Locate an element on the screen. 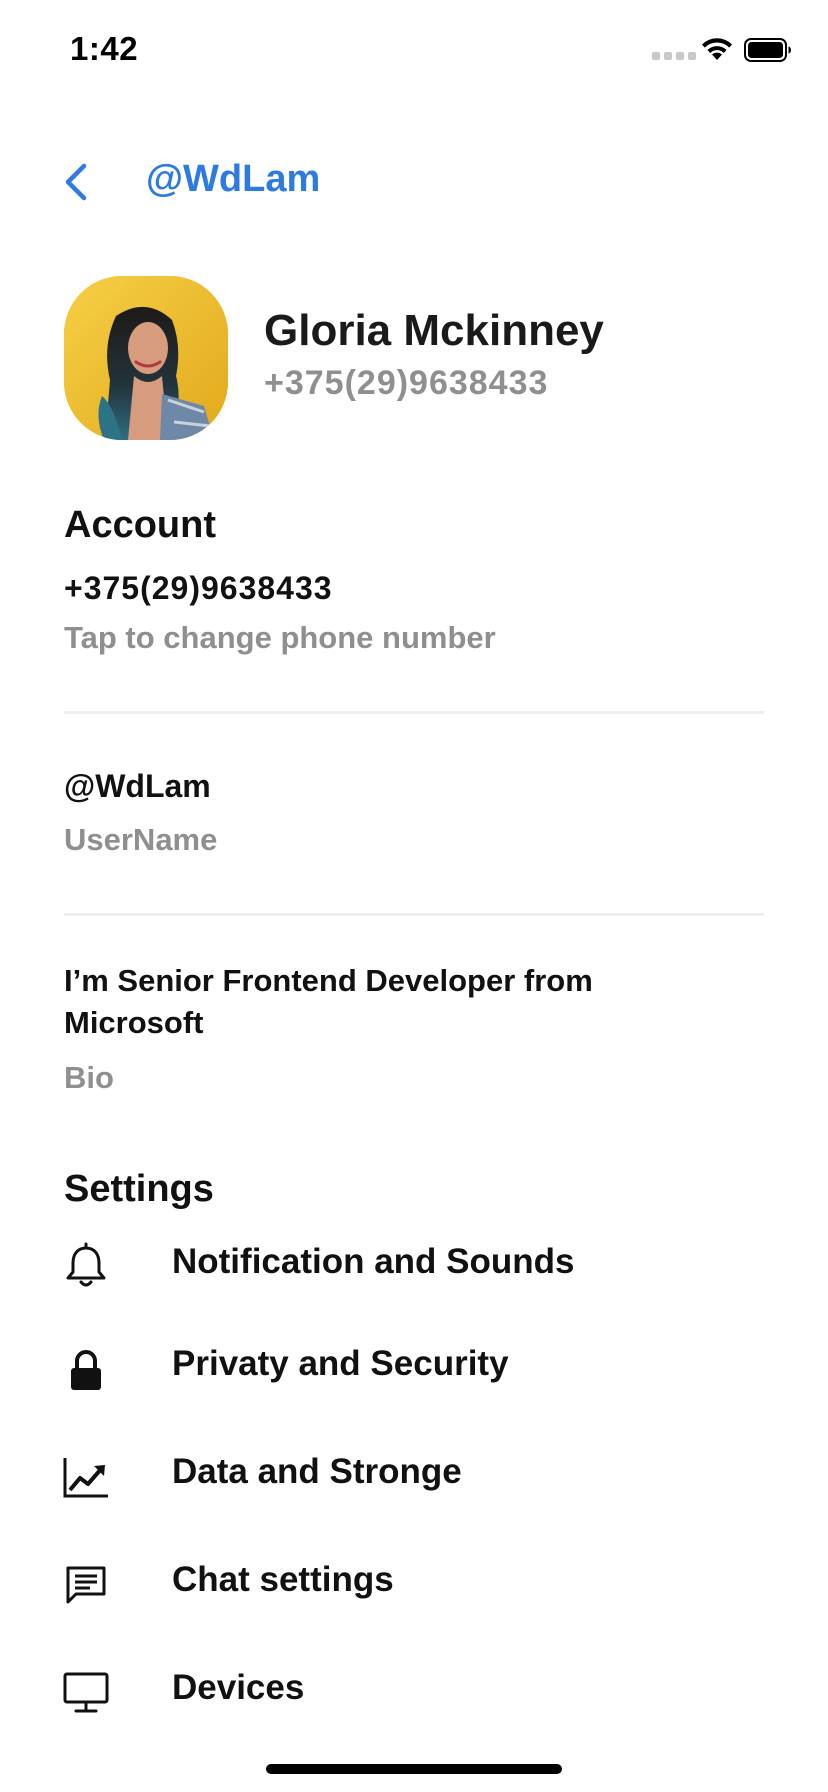  settings-item-label: Notification and Sounds is located at coordinates (373, 1261).